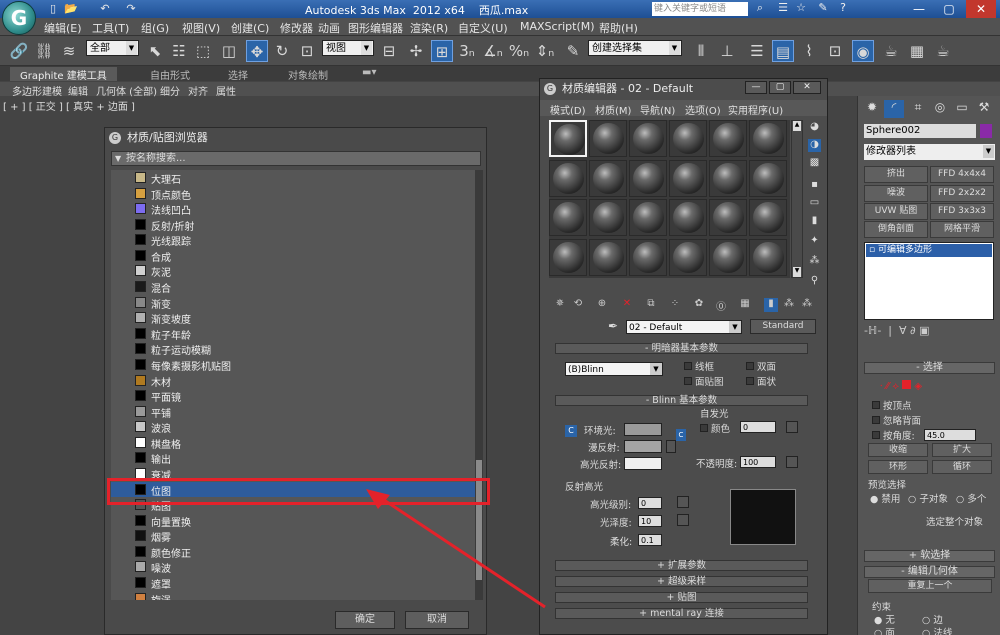  Describe the element at coordinates (885, 498) in the screenshot. I see `preview-disabled-radio: ● 禁用` at that location.